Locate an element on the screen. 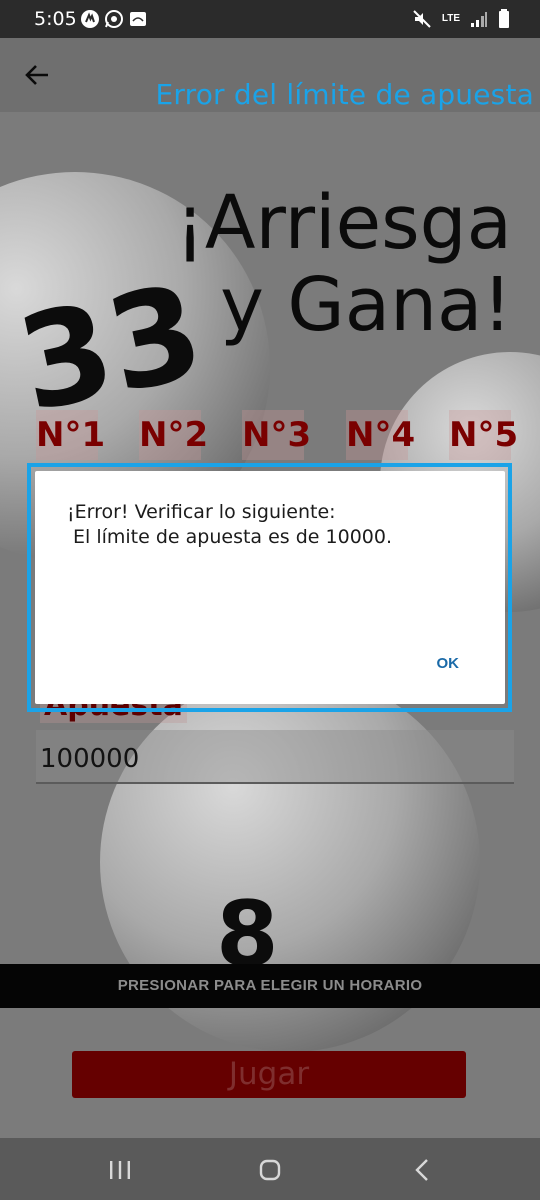 This screenshot has width=540, height=1200. number-label-5: N°5 is located at coordinates (483, 435).